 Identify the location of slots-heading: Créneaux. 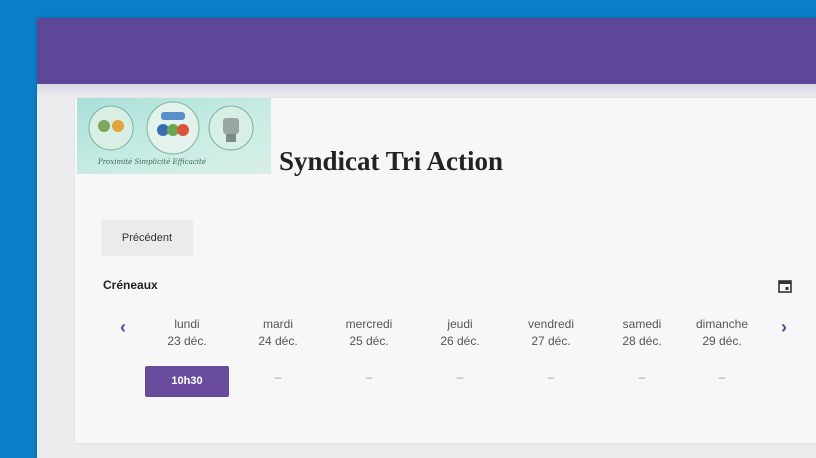
(130, 285).